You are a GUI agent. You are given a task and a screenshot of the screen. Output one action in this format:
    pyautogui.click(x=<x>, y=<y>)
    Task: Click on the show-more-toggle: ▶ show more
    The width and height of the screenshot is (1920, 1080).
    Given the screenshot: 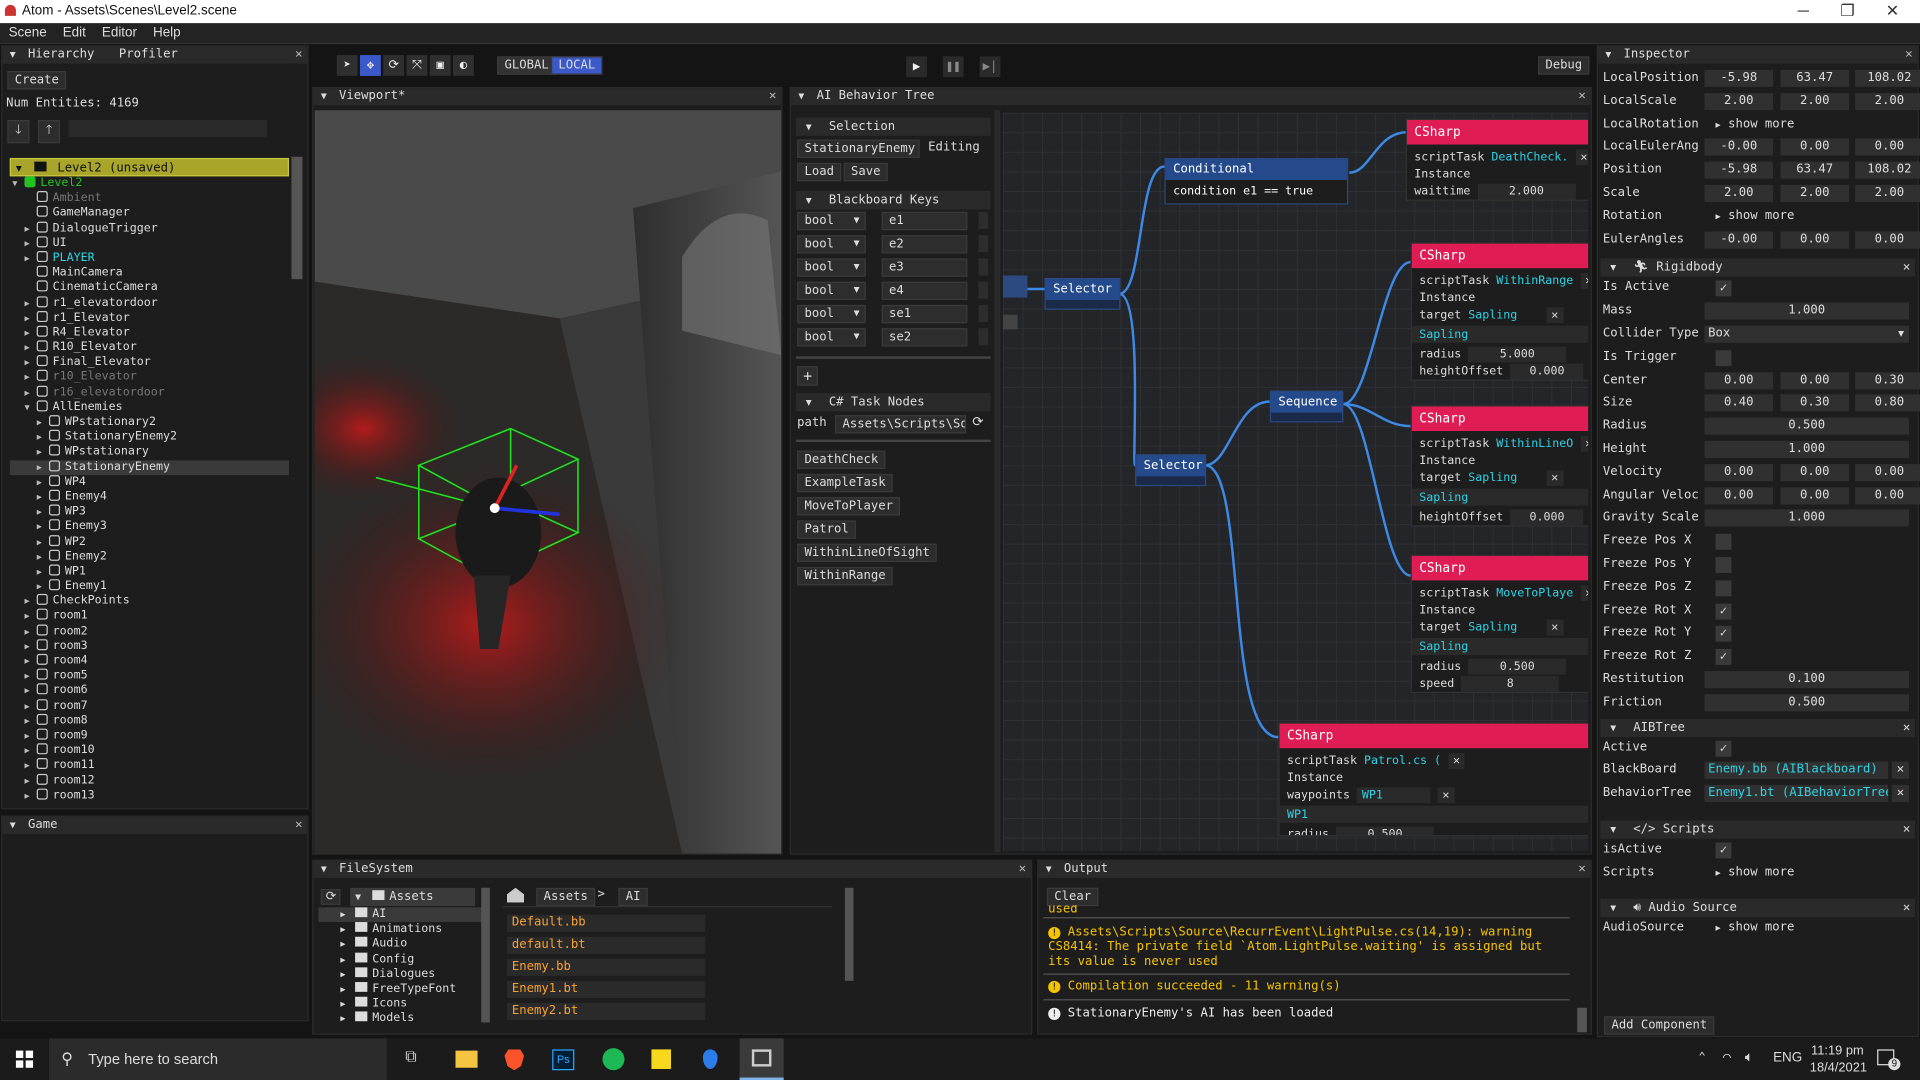 What is the action you would take?
    pyautogui.click(x=1755, y=216)
    